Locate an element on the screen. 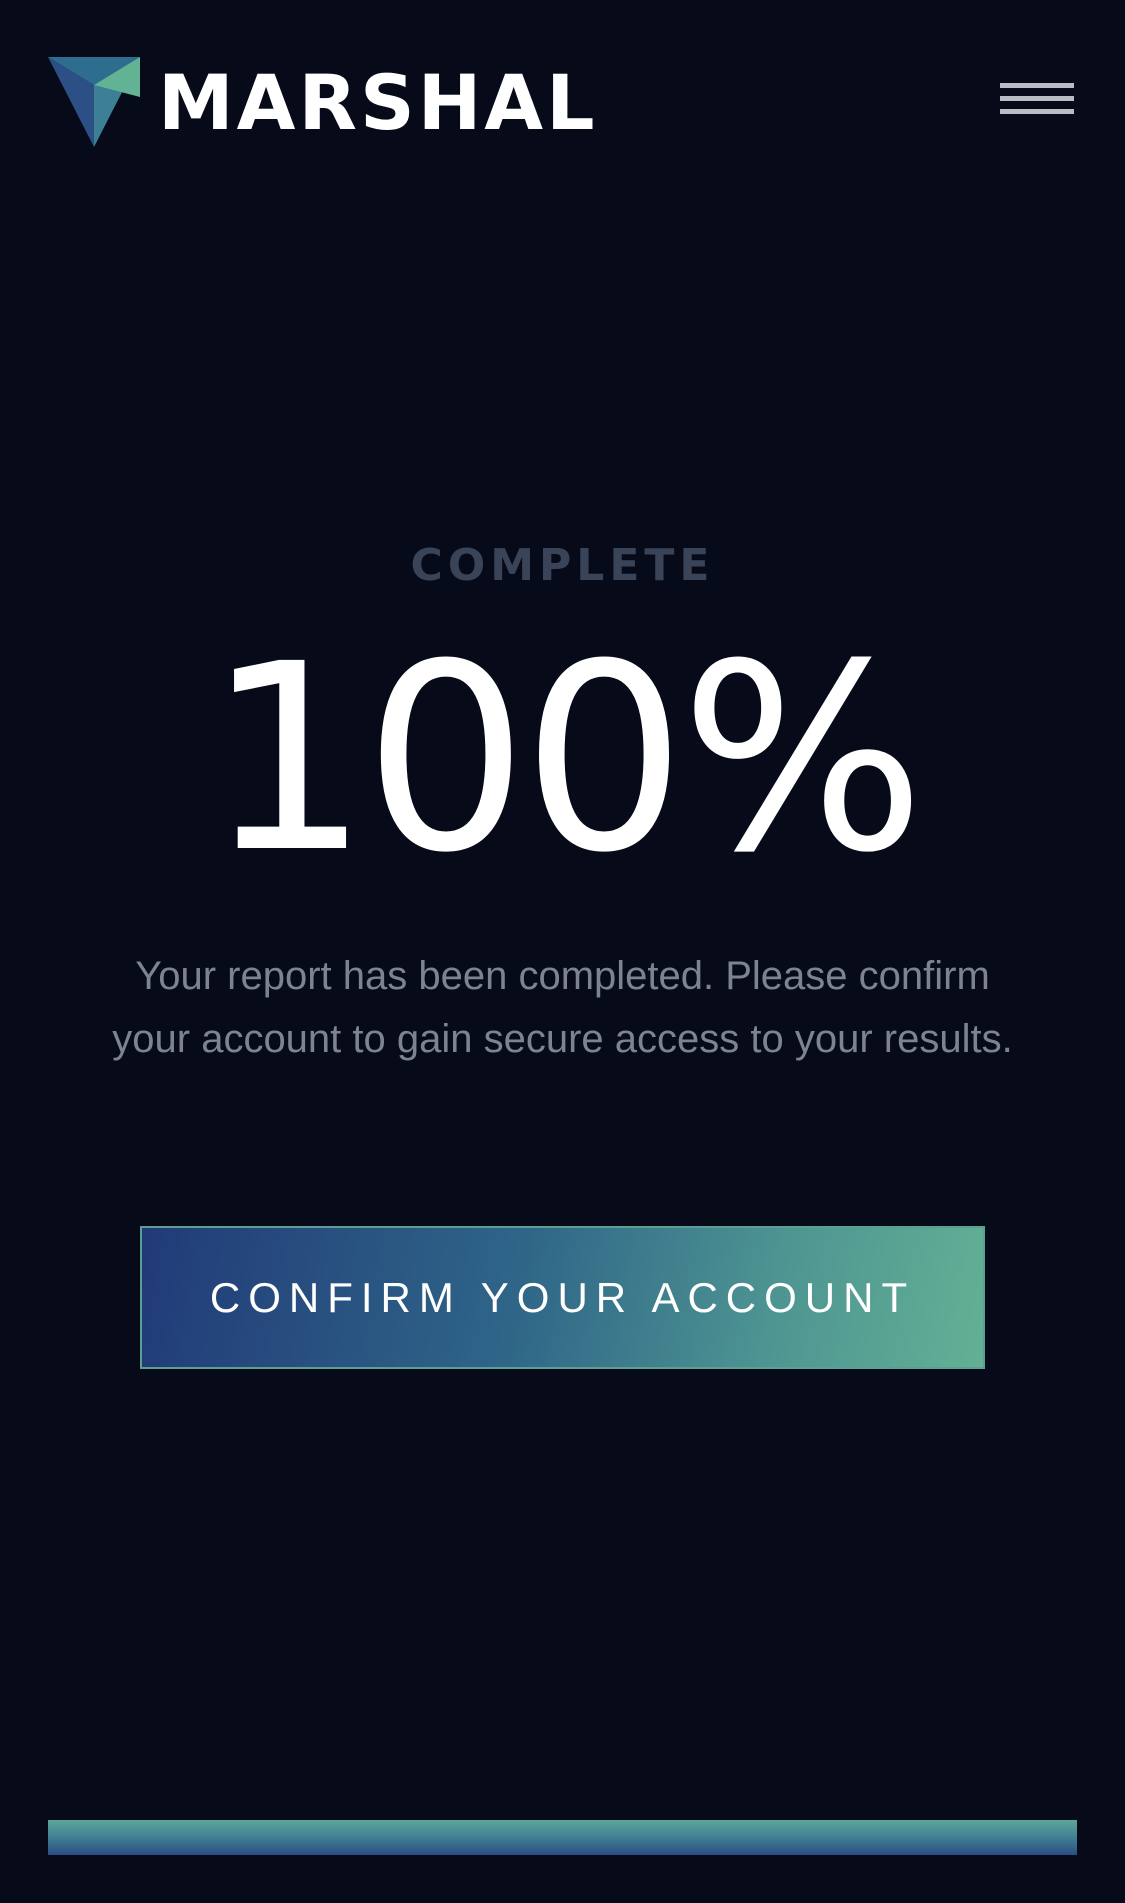 The height and width of the screenshot is (1903, 1125). marshal-logo-icon is located at coordinates (94, 102).